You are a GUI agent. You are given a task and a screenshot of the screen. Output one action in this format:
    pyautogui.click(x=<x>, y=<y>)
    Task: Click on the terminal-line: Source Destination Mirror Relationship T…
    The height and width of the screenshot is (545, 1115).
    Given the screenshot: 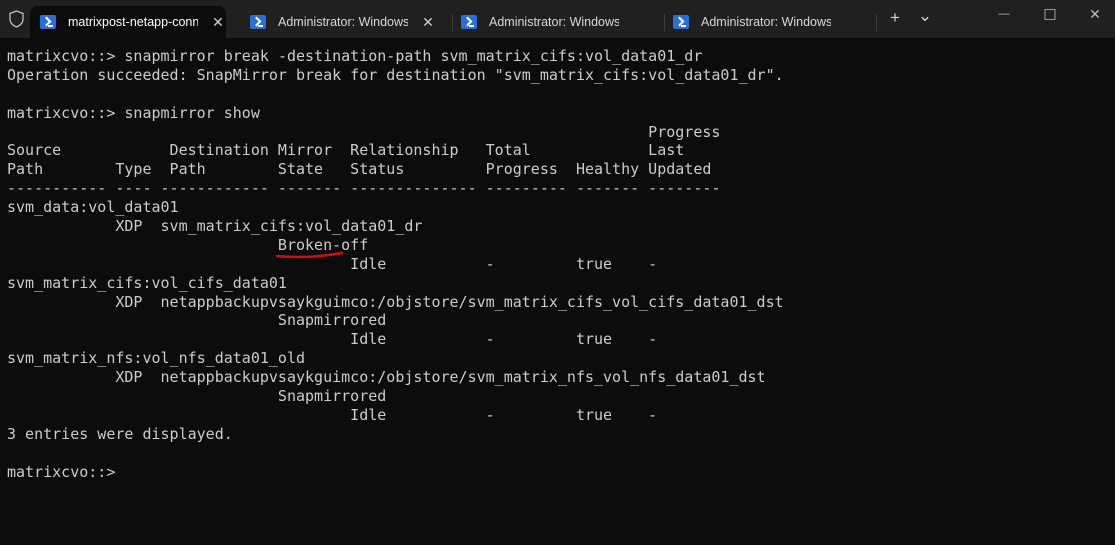 What is the action you would take?
    pyautogui.click(x=346, y=150)
    